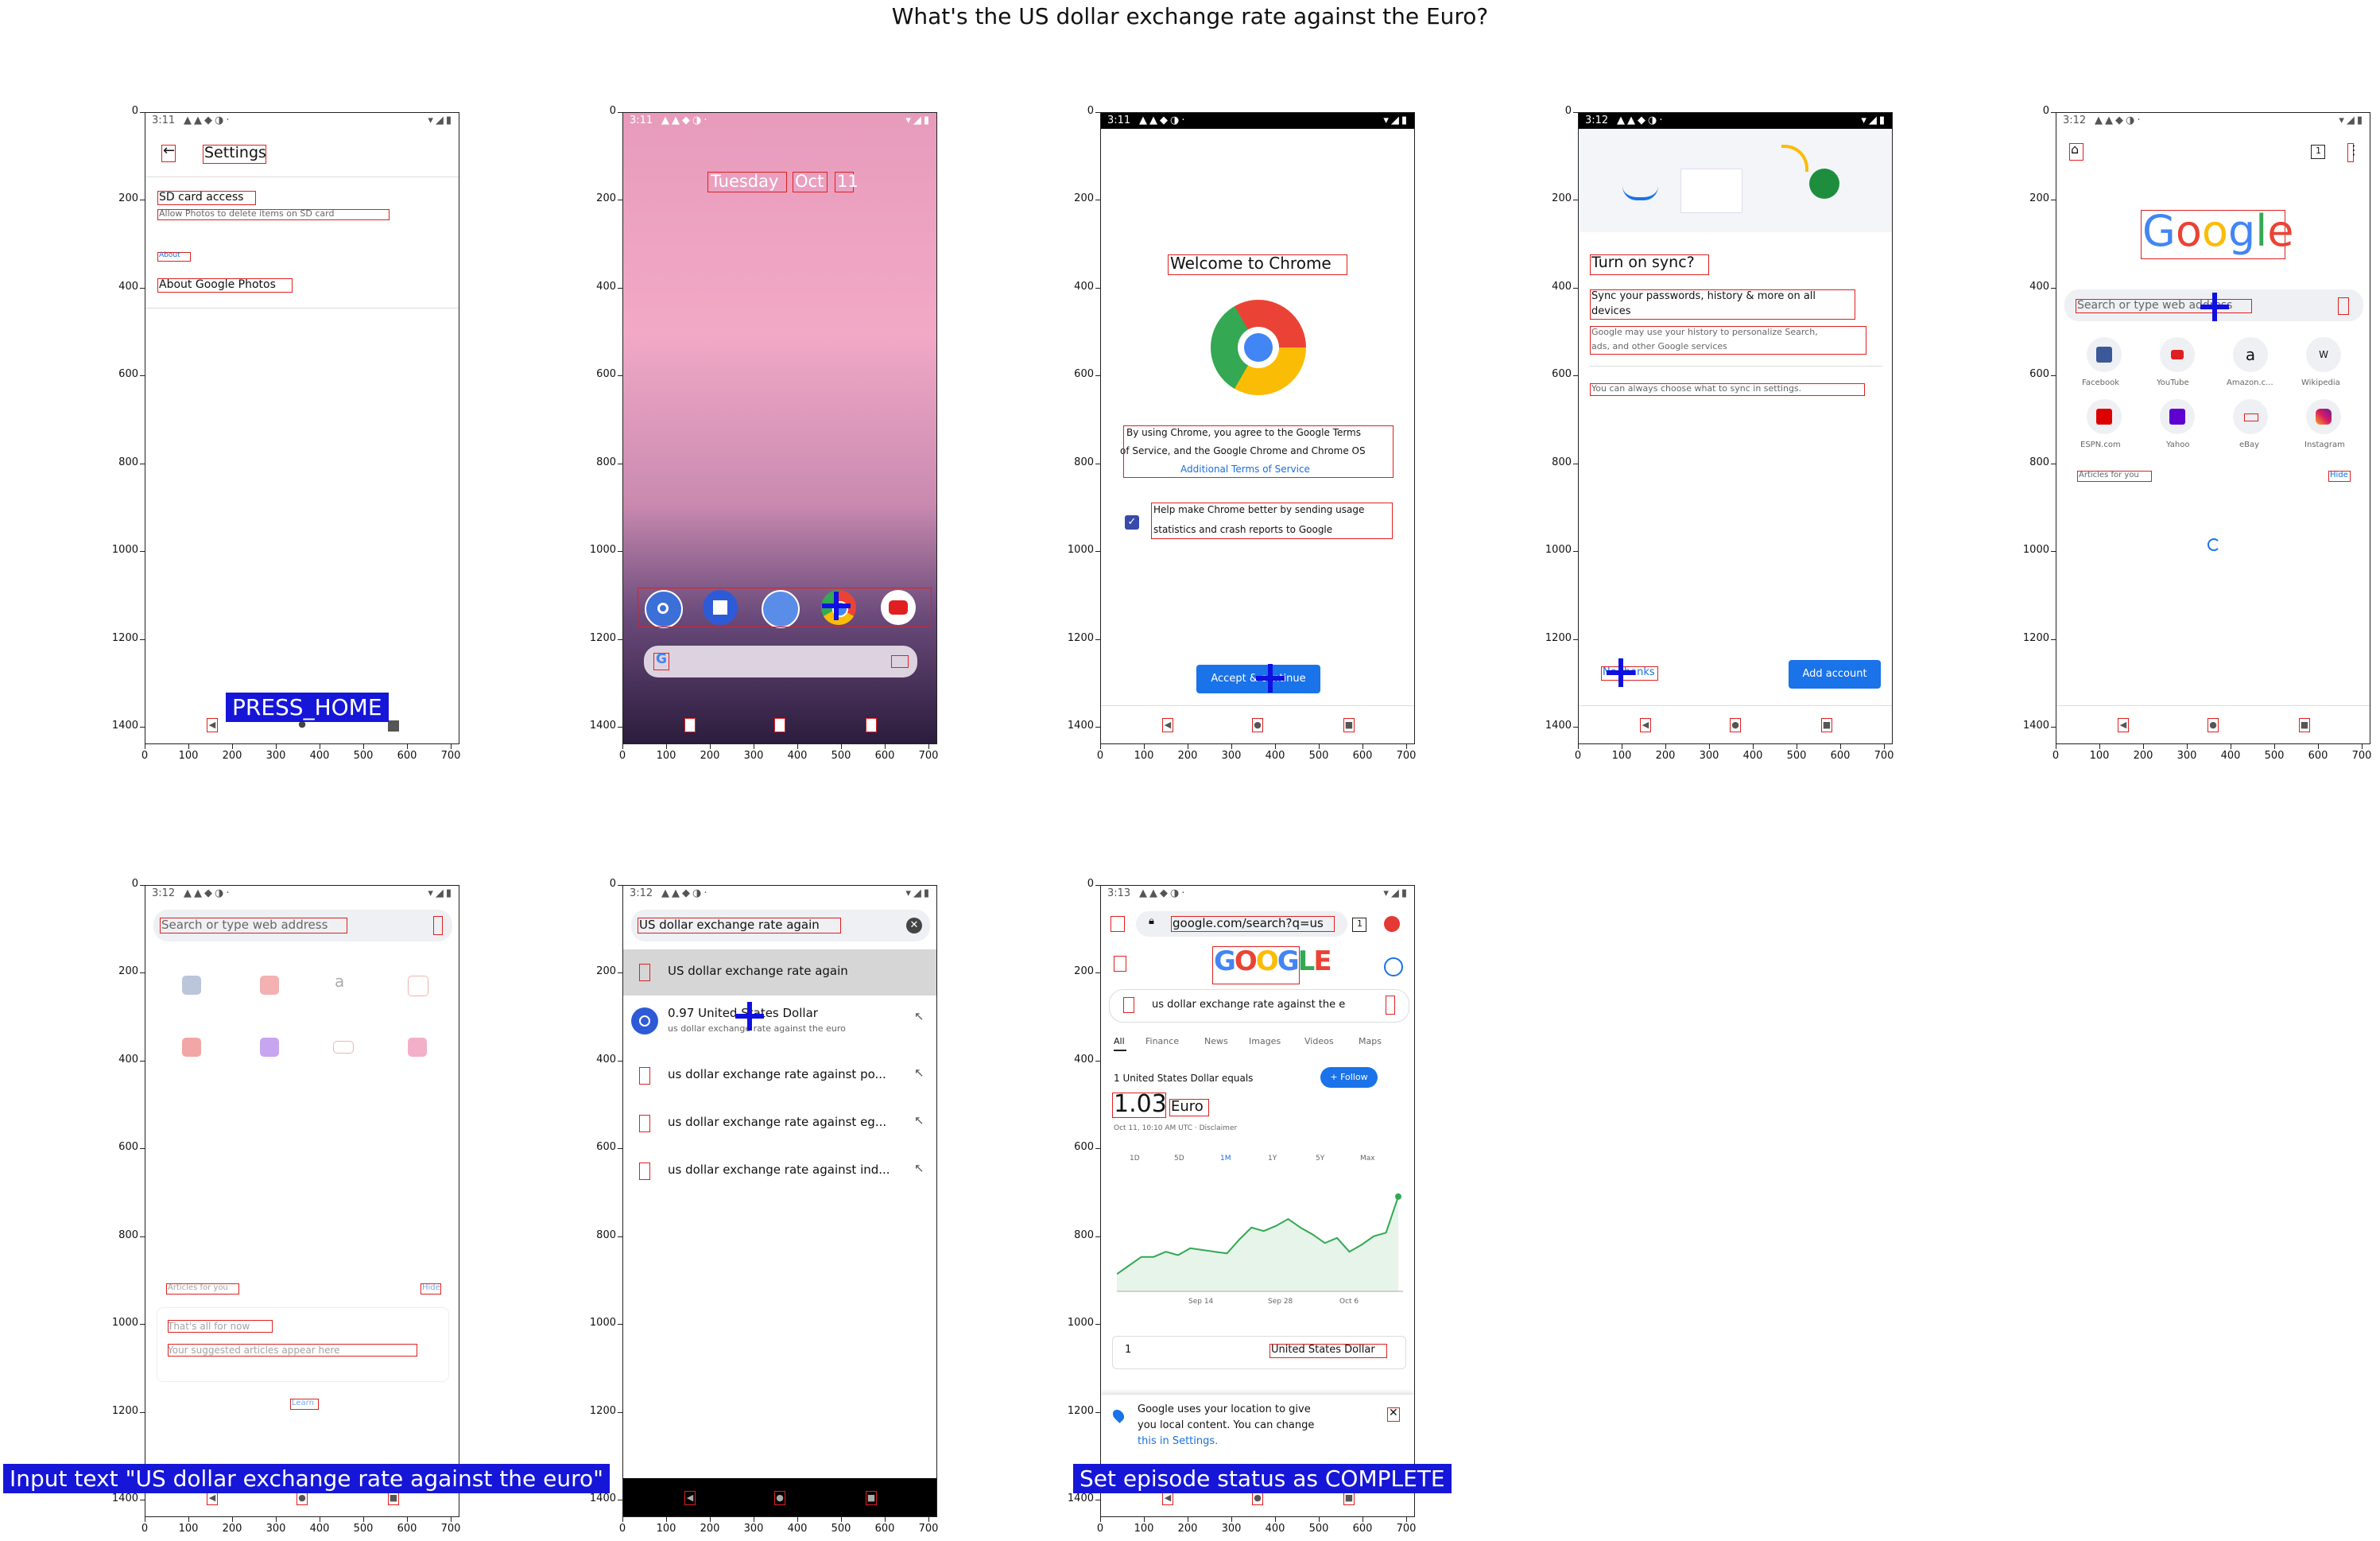  What do you see at coordinates (2177, 354) in the screenshot?
I see `shortcut-youtube-icon` at bounding box center [2177, 354].